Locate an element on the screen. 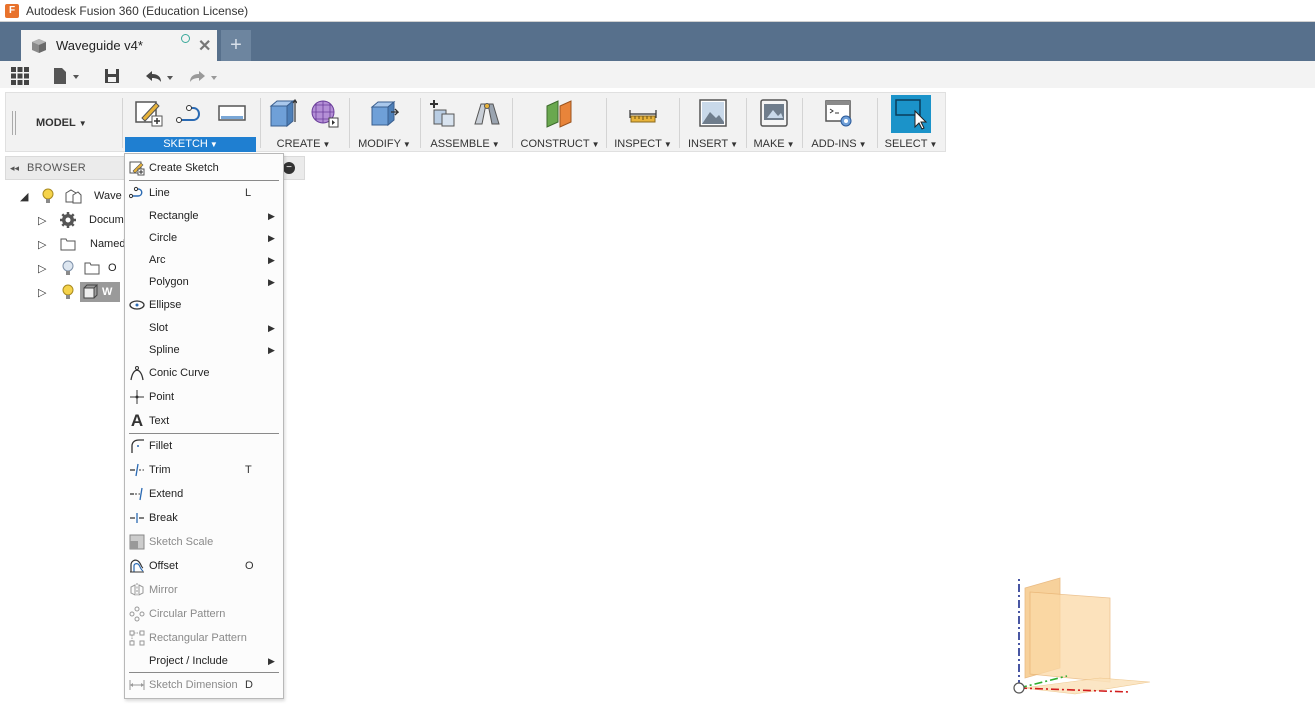  menu-item-circle: Circle ▶ is located at coordinates (204, 238).